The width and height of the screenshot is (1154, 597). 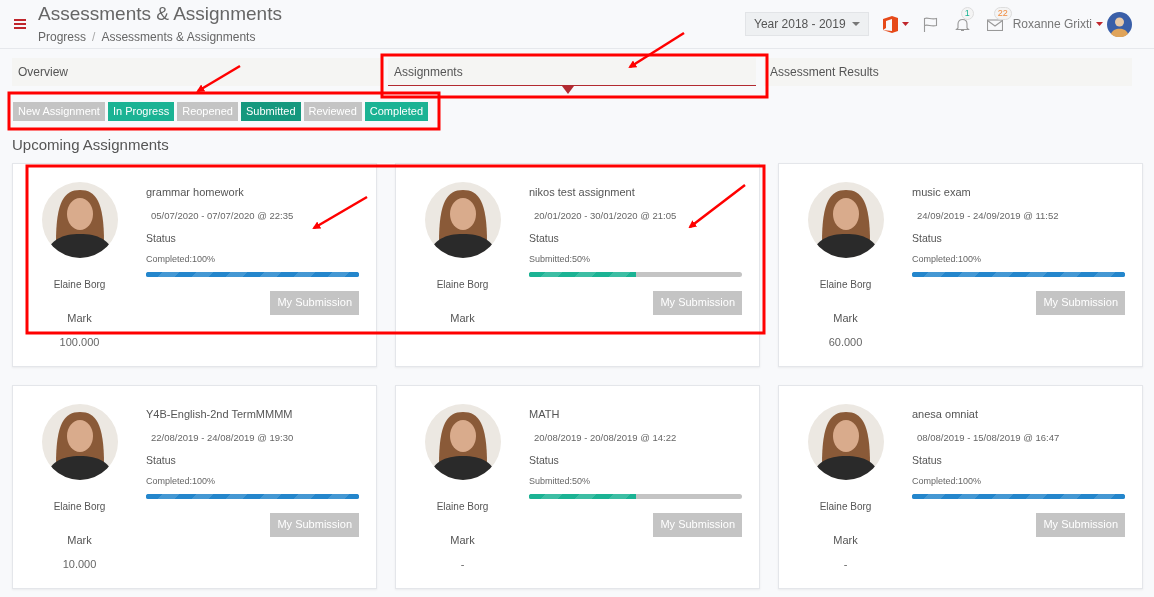 What do you see at coordinates (948, 72) in the screenshot?
I see `tab: Assessment Results` at bounding box center [948, 72].